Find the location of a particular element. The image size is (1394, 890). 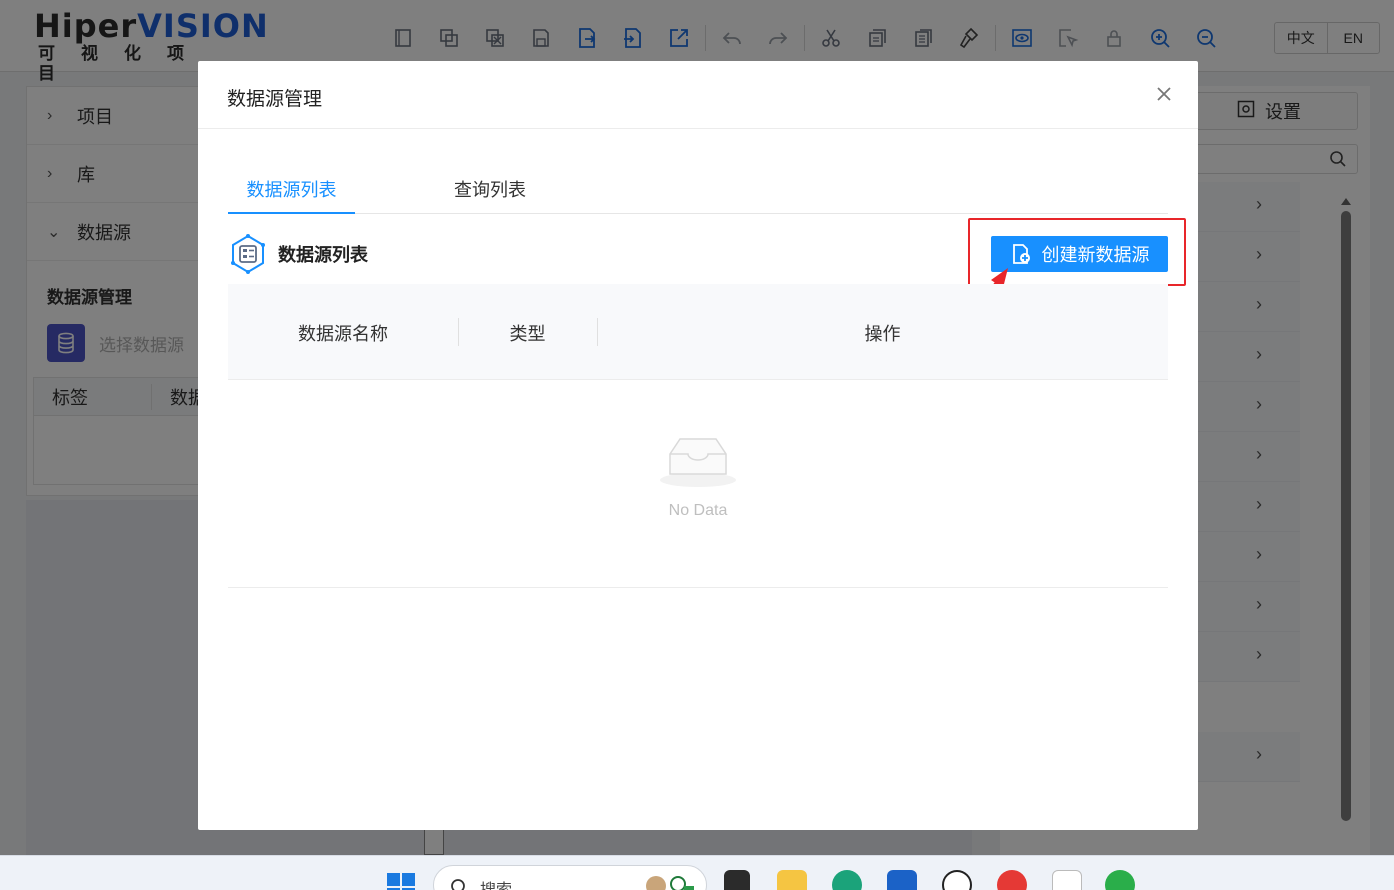

tab-datasource-list: 数据源列表 is located at coordinates (291, 192).